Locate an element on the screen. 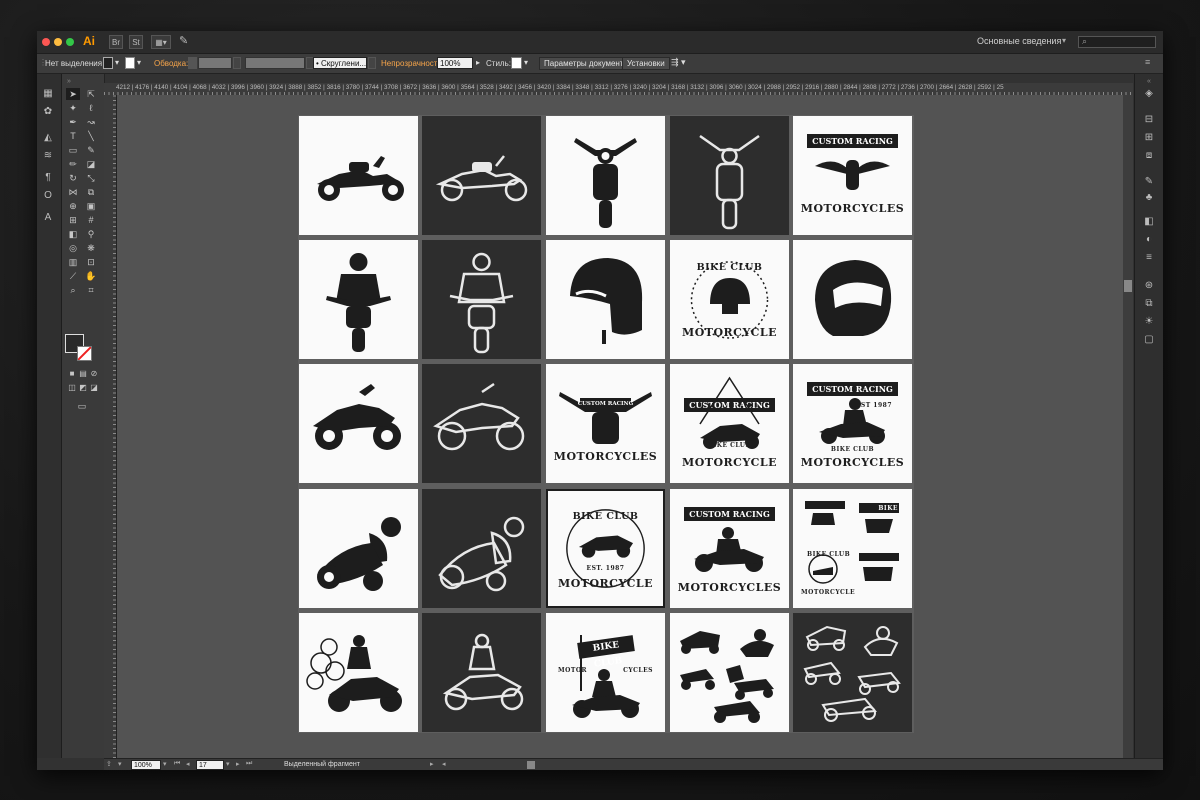  color-guide-icon: ✿ is located at coordinates (48, 112).